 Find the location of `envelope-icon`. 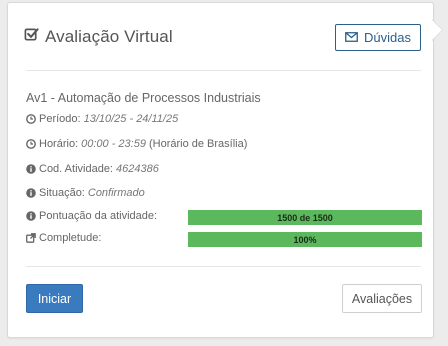

envelope-icon is located at coordinates (351, 37).